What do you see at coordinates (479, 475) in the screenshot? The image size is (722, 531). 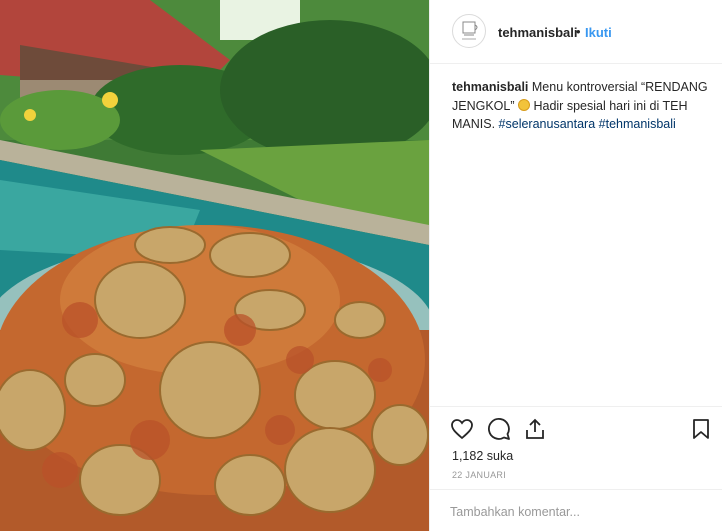 I see `post-date: 22 JANUARI` at bounding box center [479, 475].